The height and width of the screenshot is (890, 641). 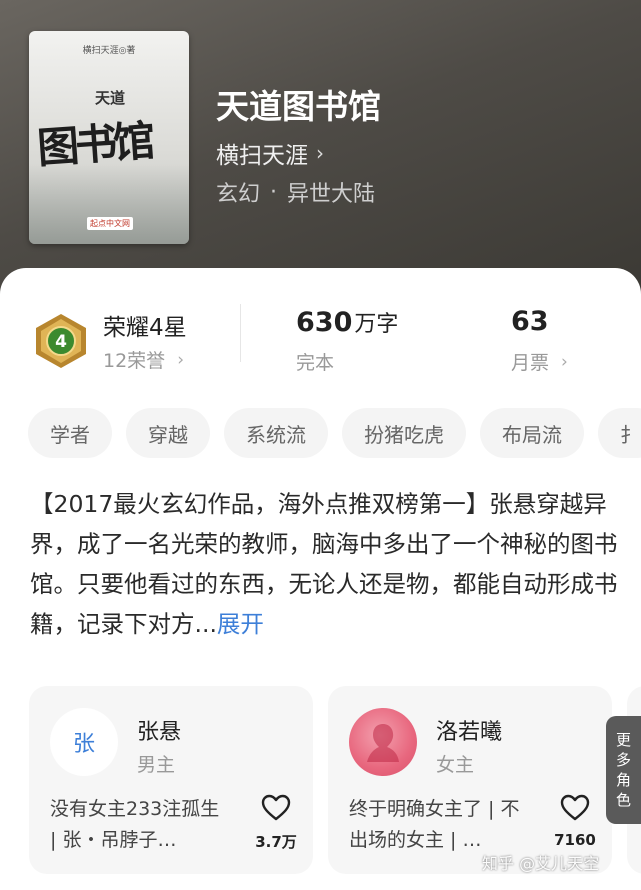 What do you see at coordinates (240, 333) in the screenshot?
I see `stats-divider` at bounding box center [240, 333].